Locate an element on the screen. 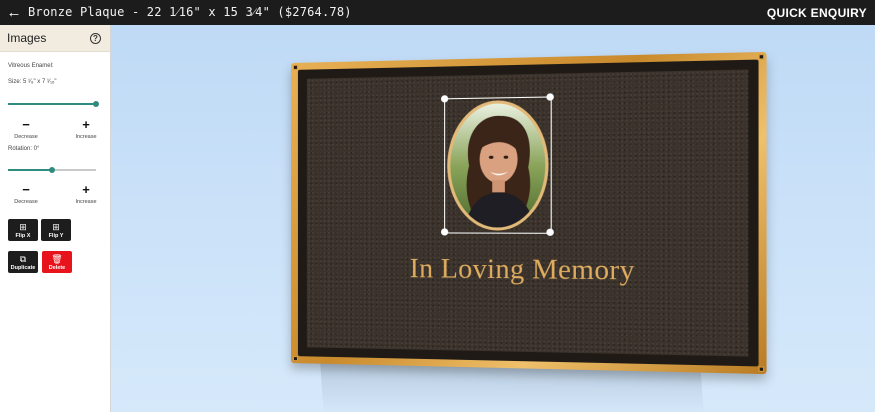 The height and width of the screenshot is (412, 875). size-decrease-button: − Decrease is located at coordinates (26, 129).